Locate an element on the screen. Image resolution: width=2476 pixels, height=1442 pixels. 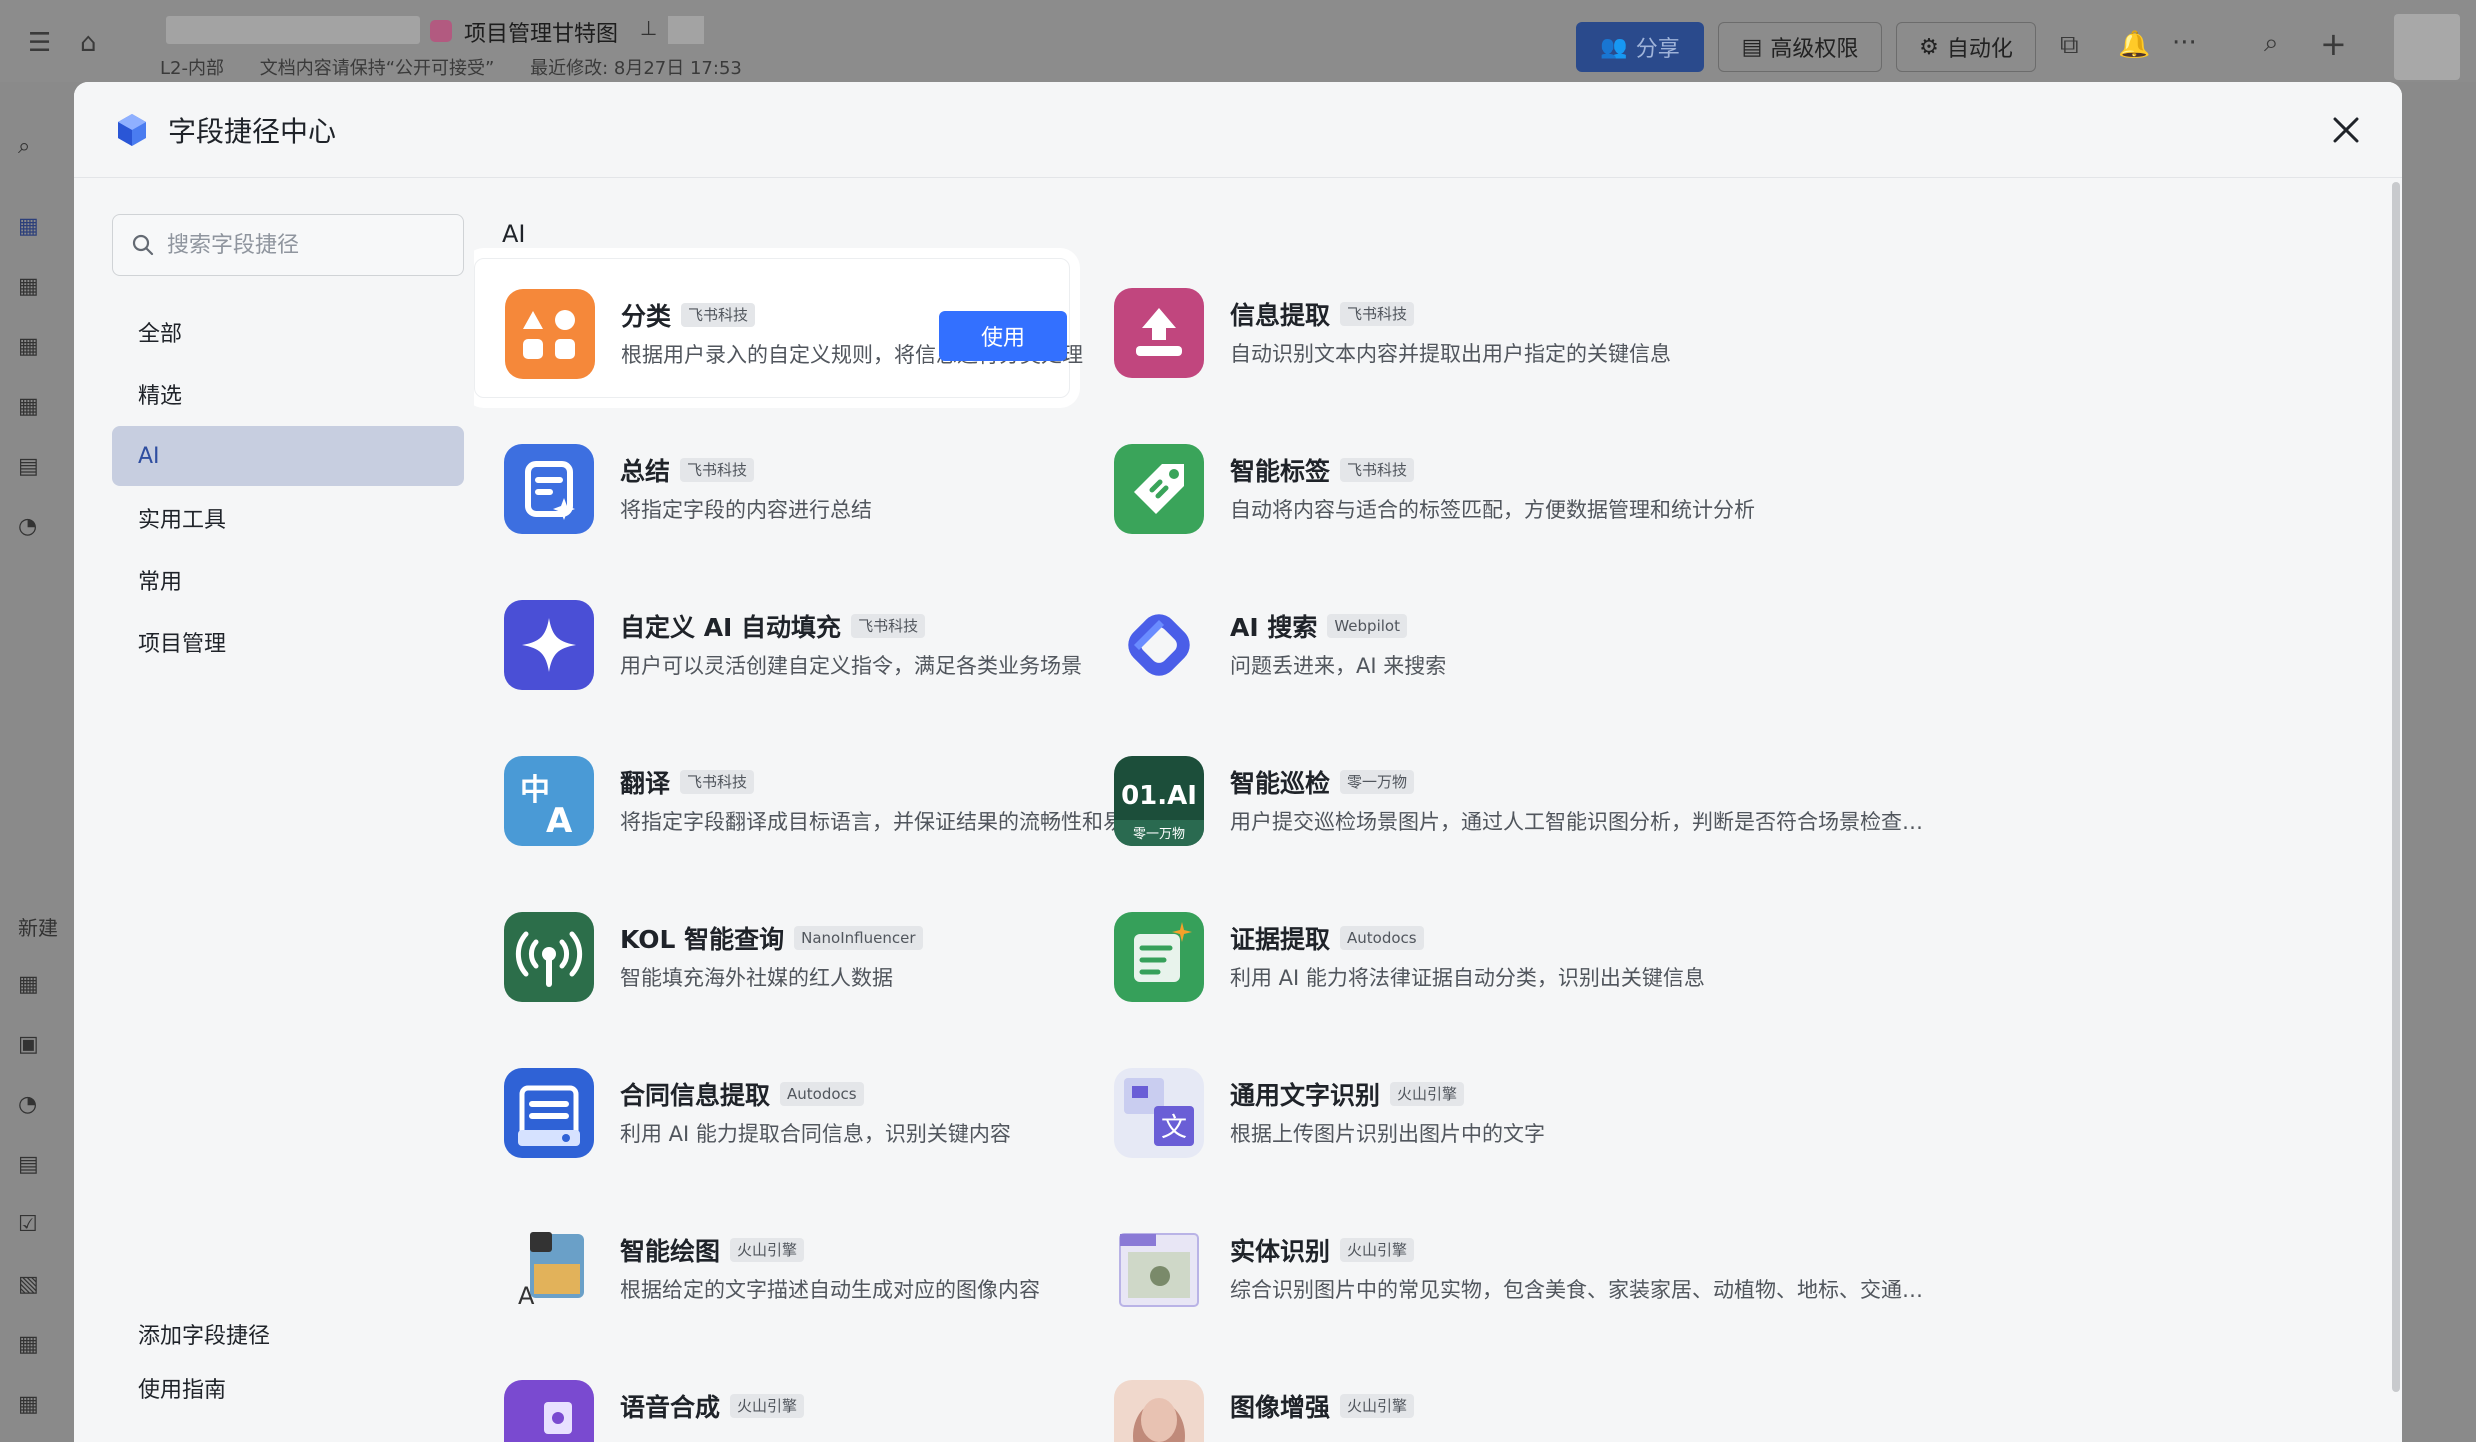
add-shortcut-link: 添加字段捷径 is located at coordinates (204, 1334).